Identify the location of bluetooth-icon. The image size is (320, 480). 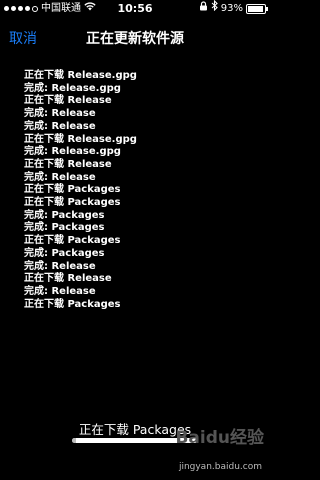
(214, 9).